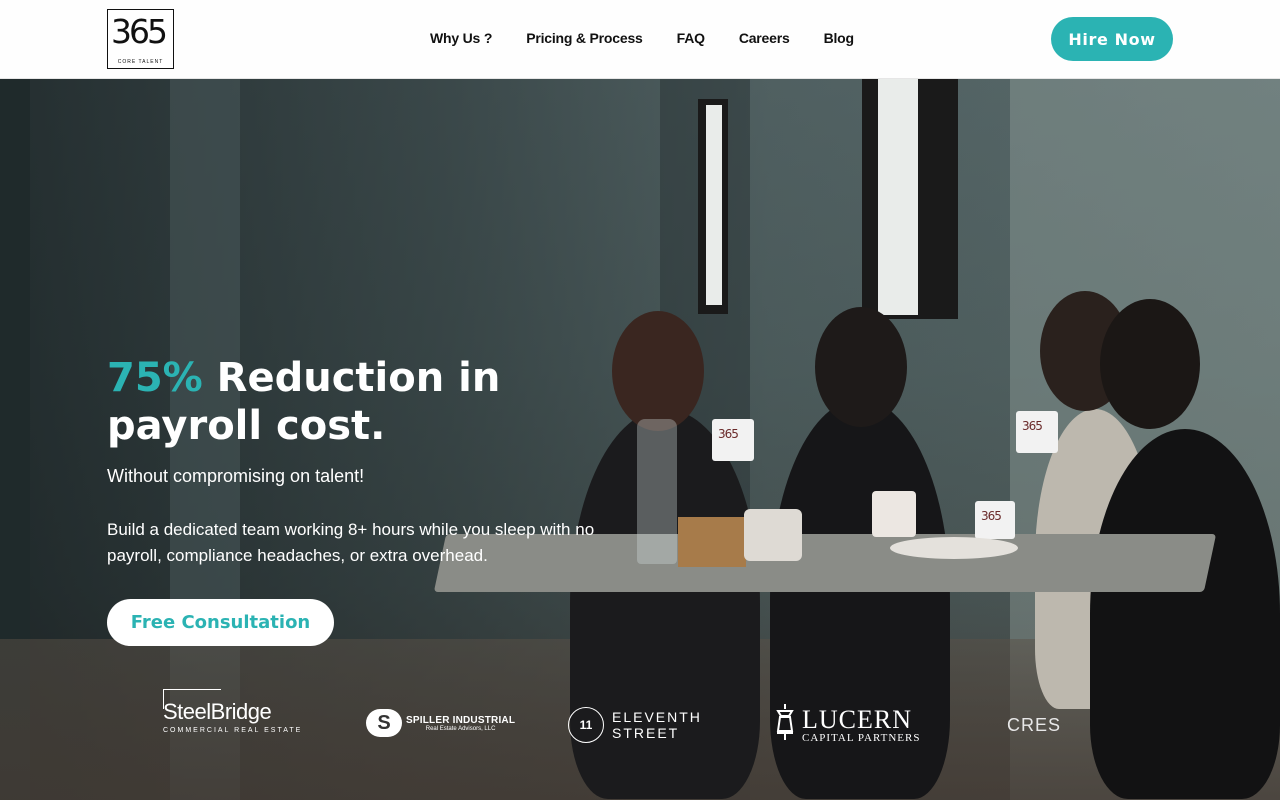 The height and width of the screenshot is (800, 1280). What do you see at coordinates (894, 514) in the screenshot?
I see `photo-cup` at bounding box center [894, 514].